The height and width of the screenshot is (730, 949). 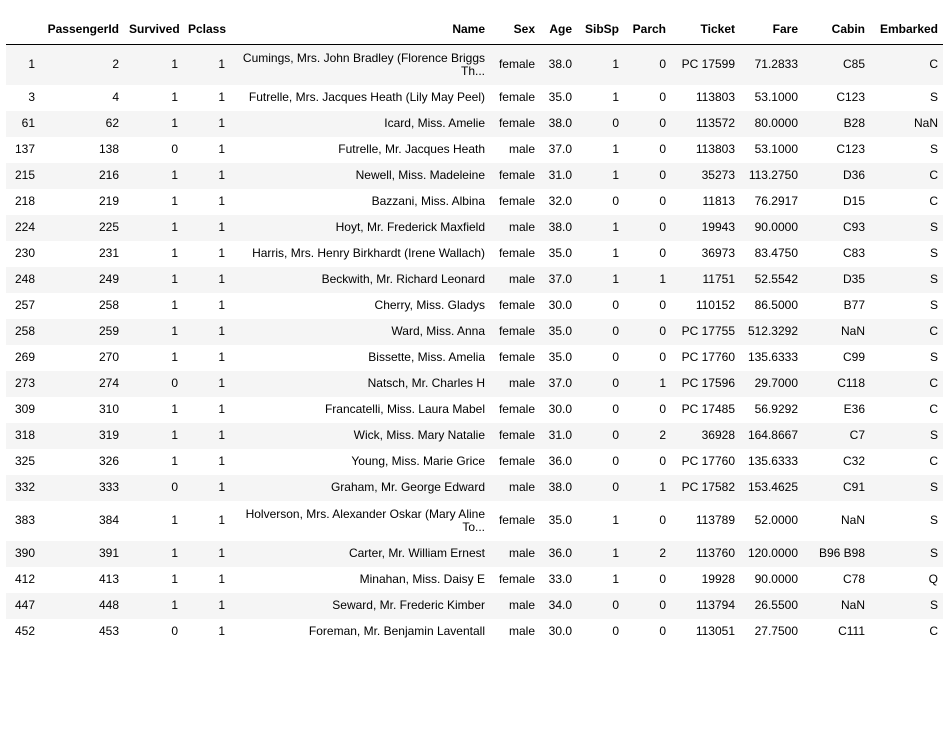 What do you see at coordinates (115, 97) in the screenshot?
I see `table-cell: 4` at bounding box center [115, 97].